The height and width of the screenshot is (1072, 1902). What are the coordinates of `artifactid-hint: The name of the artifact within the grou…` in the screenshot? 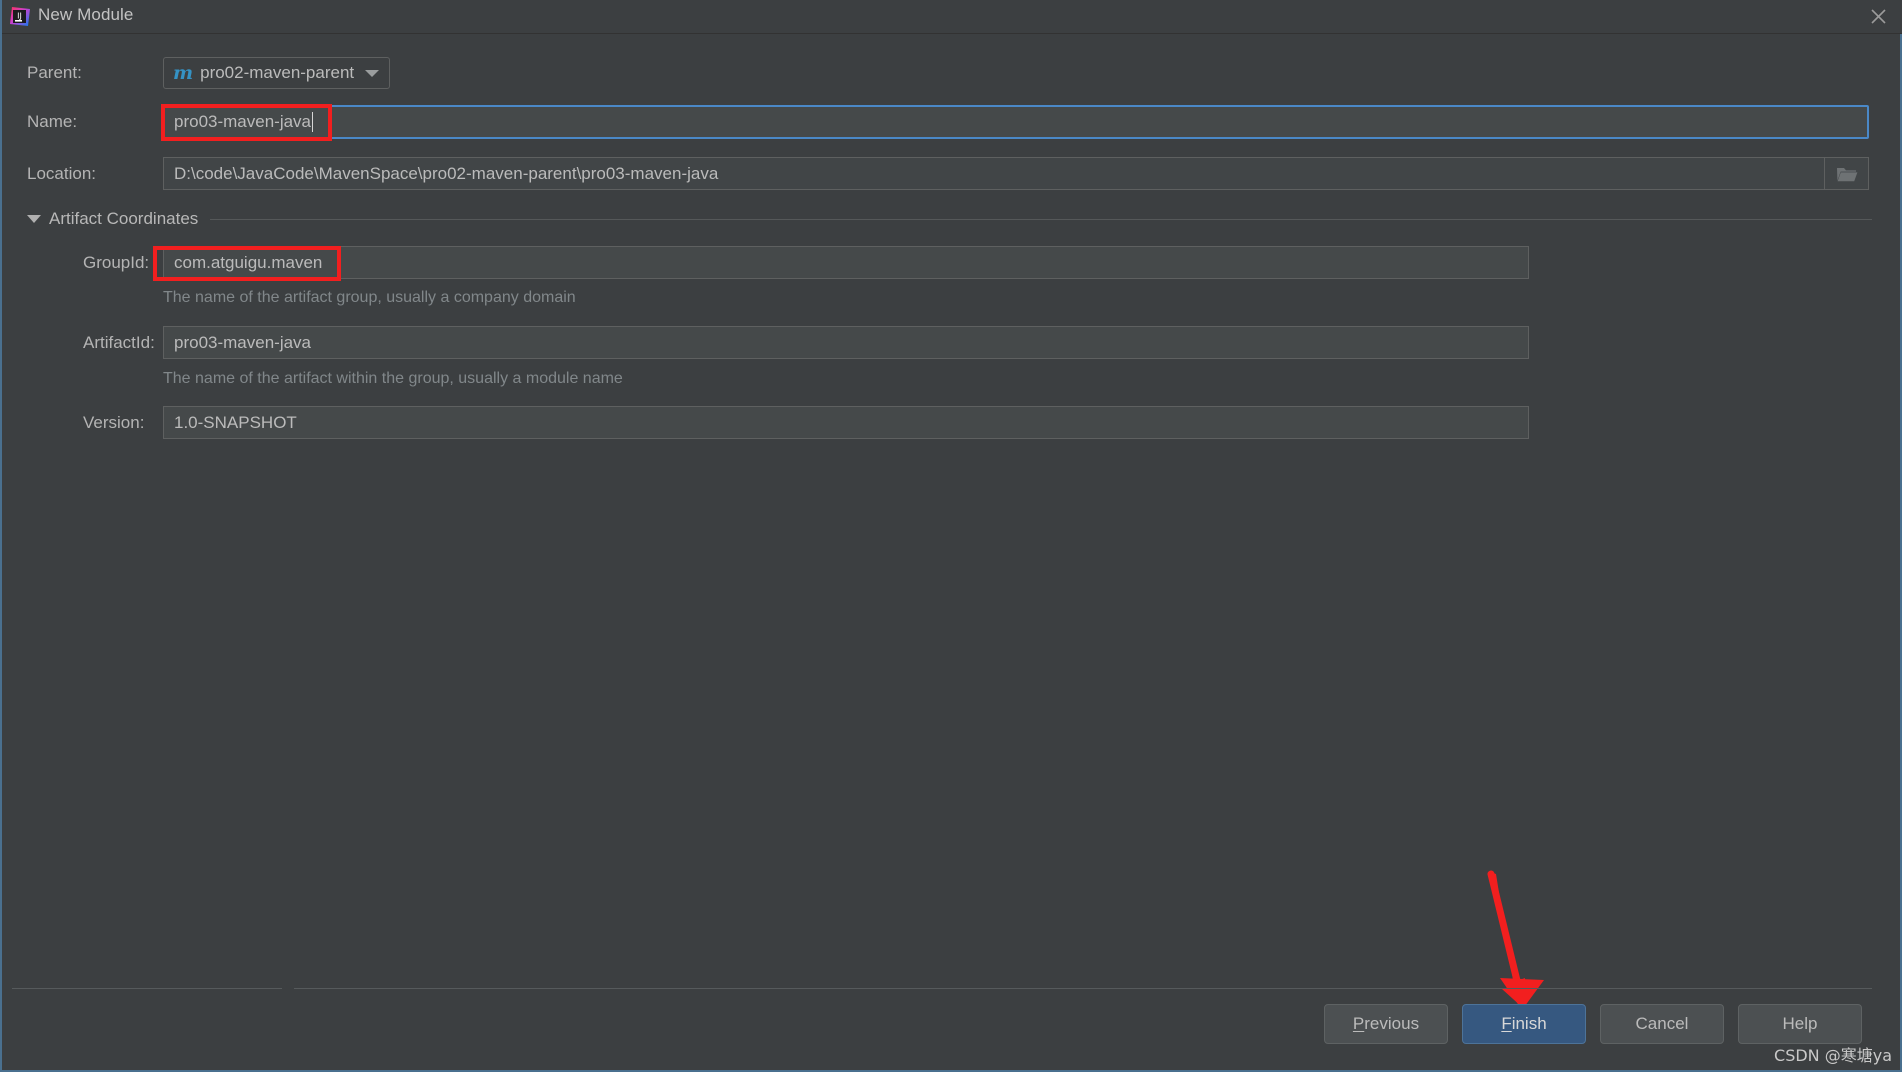 It's located at (393, 378).